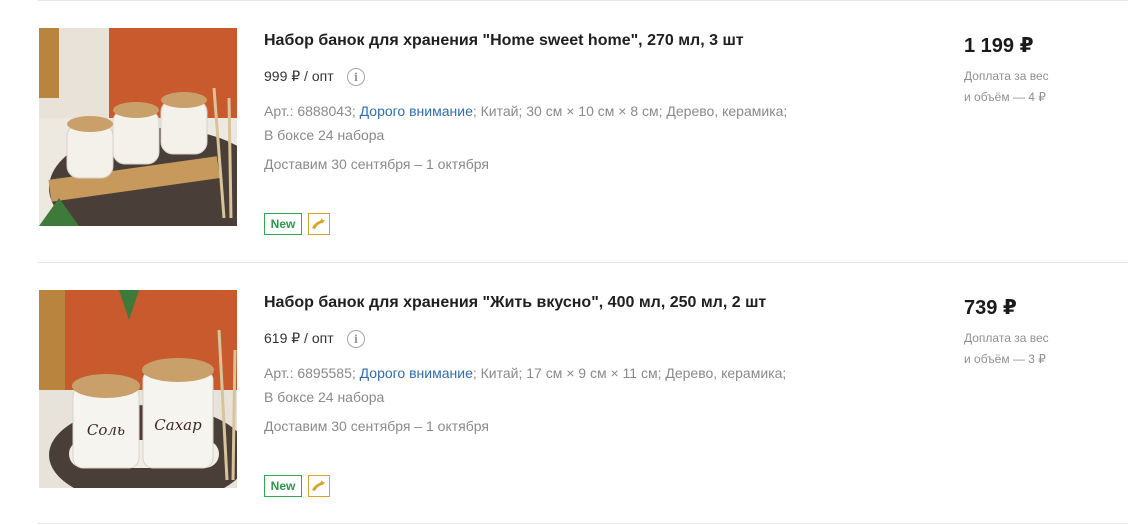 The height and width of the screenshot is (525, 1128). What do you see at coordinates (310, 373) in the screenshot?
I see `article-number: Арт.: 6895585;` at bounding box center [310, 373].